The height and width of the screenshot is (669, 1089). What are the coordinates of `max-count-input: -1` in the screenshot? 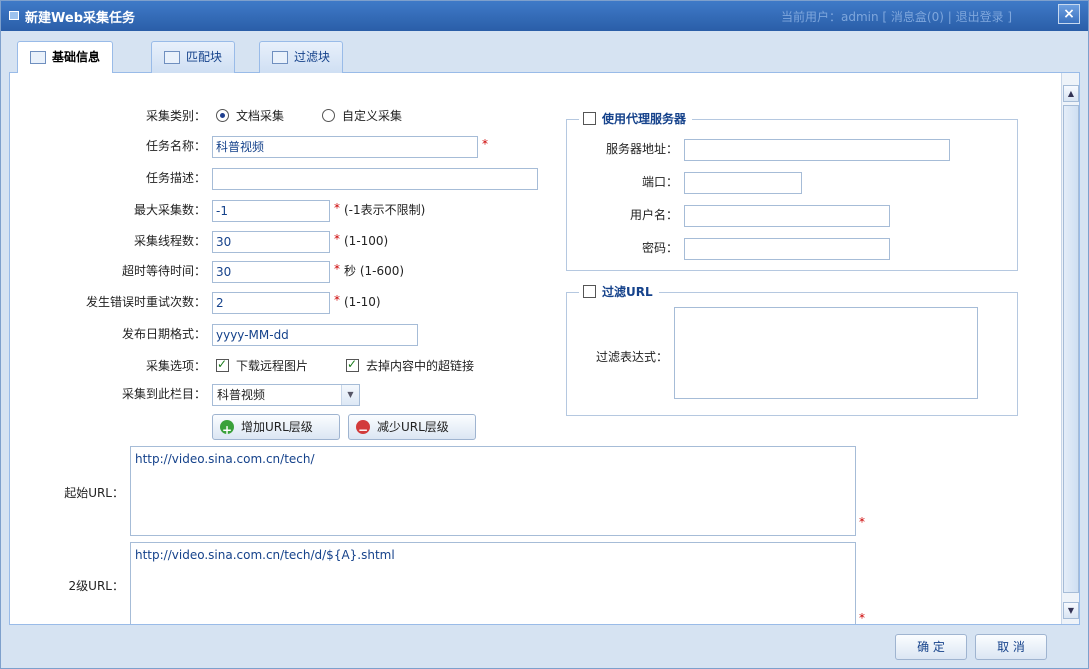 It's located at (271, 211).